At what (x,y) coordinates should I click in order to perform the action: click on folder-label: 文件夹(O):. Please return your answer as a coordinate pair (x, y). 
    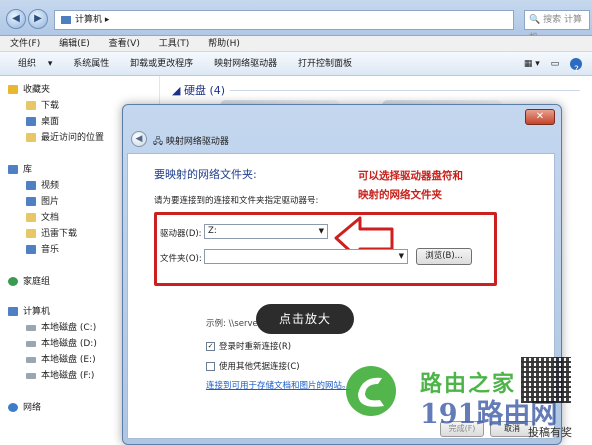
    Looking at the image, I should click on (181, 259).